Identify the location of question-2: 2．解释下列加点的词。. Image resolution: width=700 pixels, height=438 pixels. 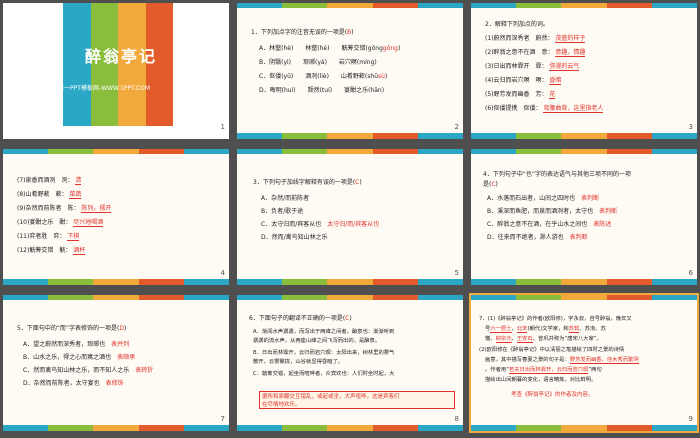
(517, 24).